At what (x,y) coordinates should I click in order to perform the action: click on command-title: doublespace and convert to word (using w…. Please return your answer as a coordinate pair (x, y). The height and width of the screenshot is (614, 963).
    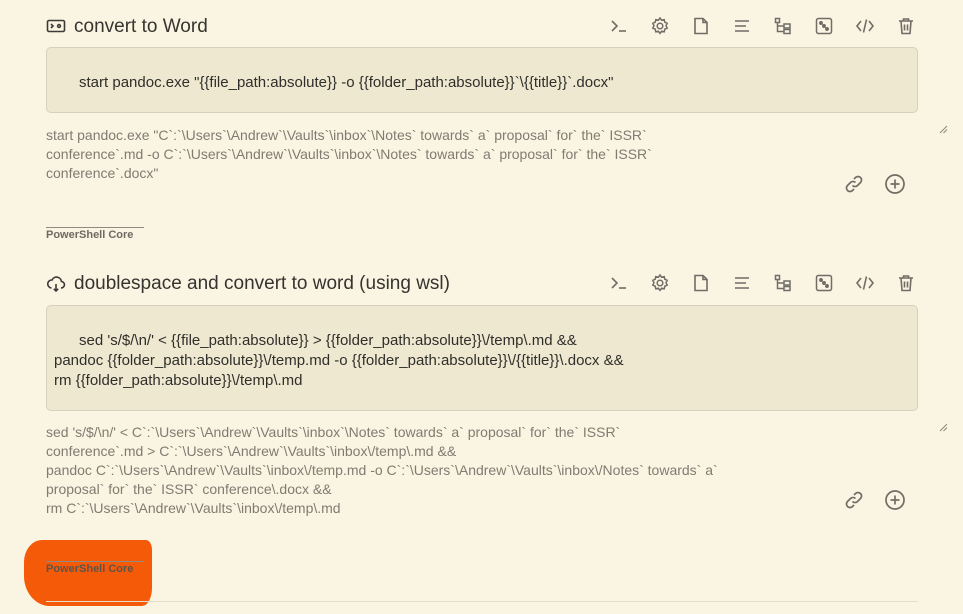
    Looking at the image, I should click on (262, 284).